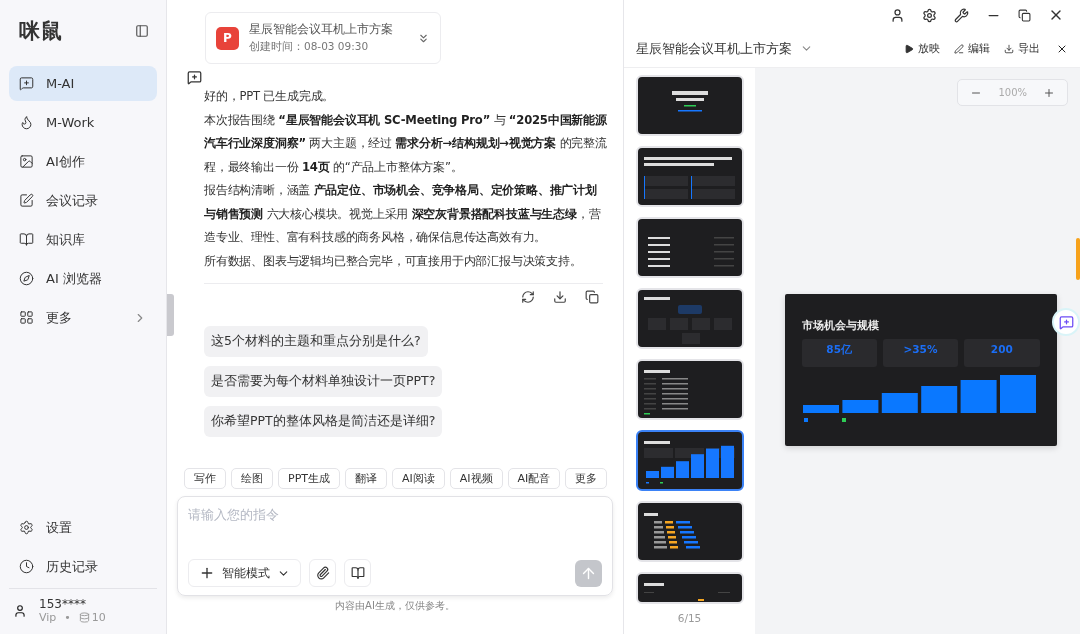 This screenshot has height=634, width=1080. I want to click on nav-label: M-AI, so click(61, 83).